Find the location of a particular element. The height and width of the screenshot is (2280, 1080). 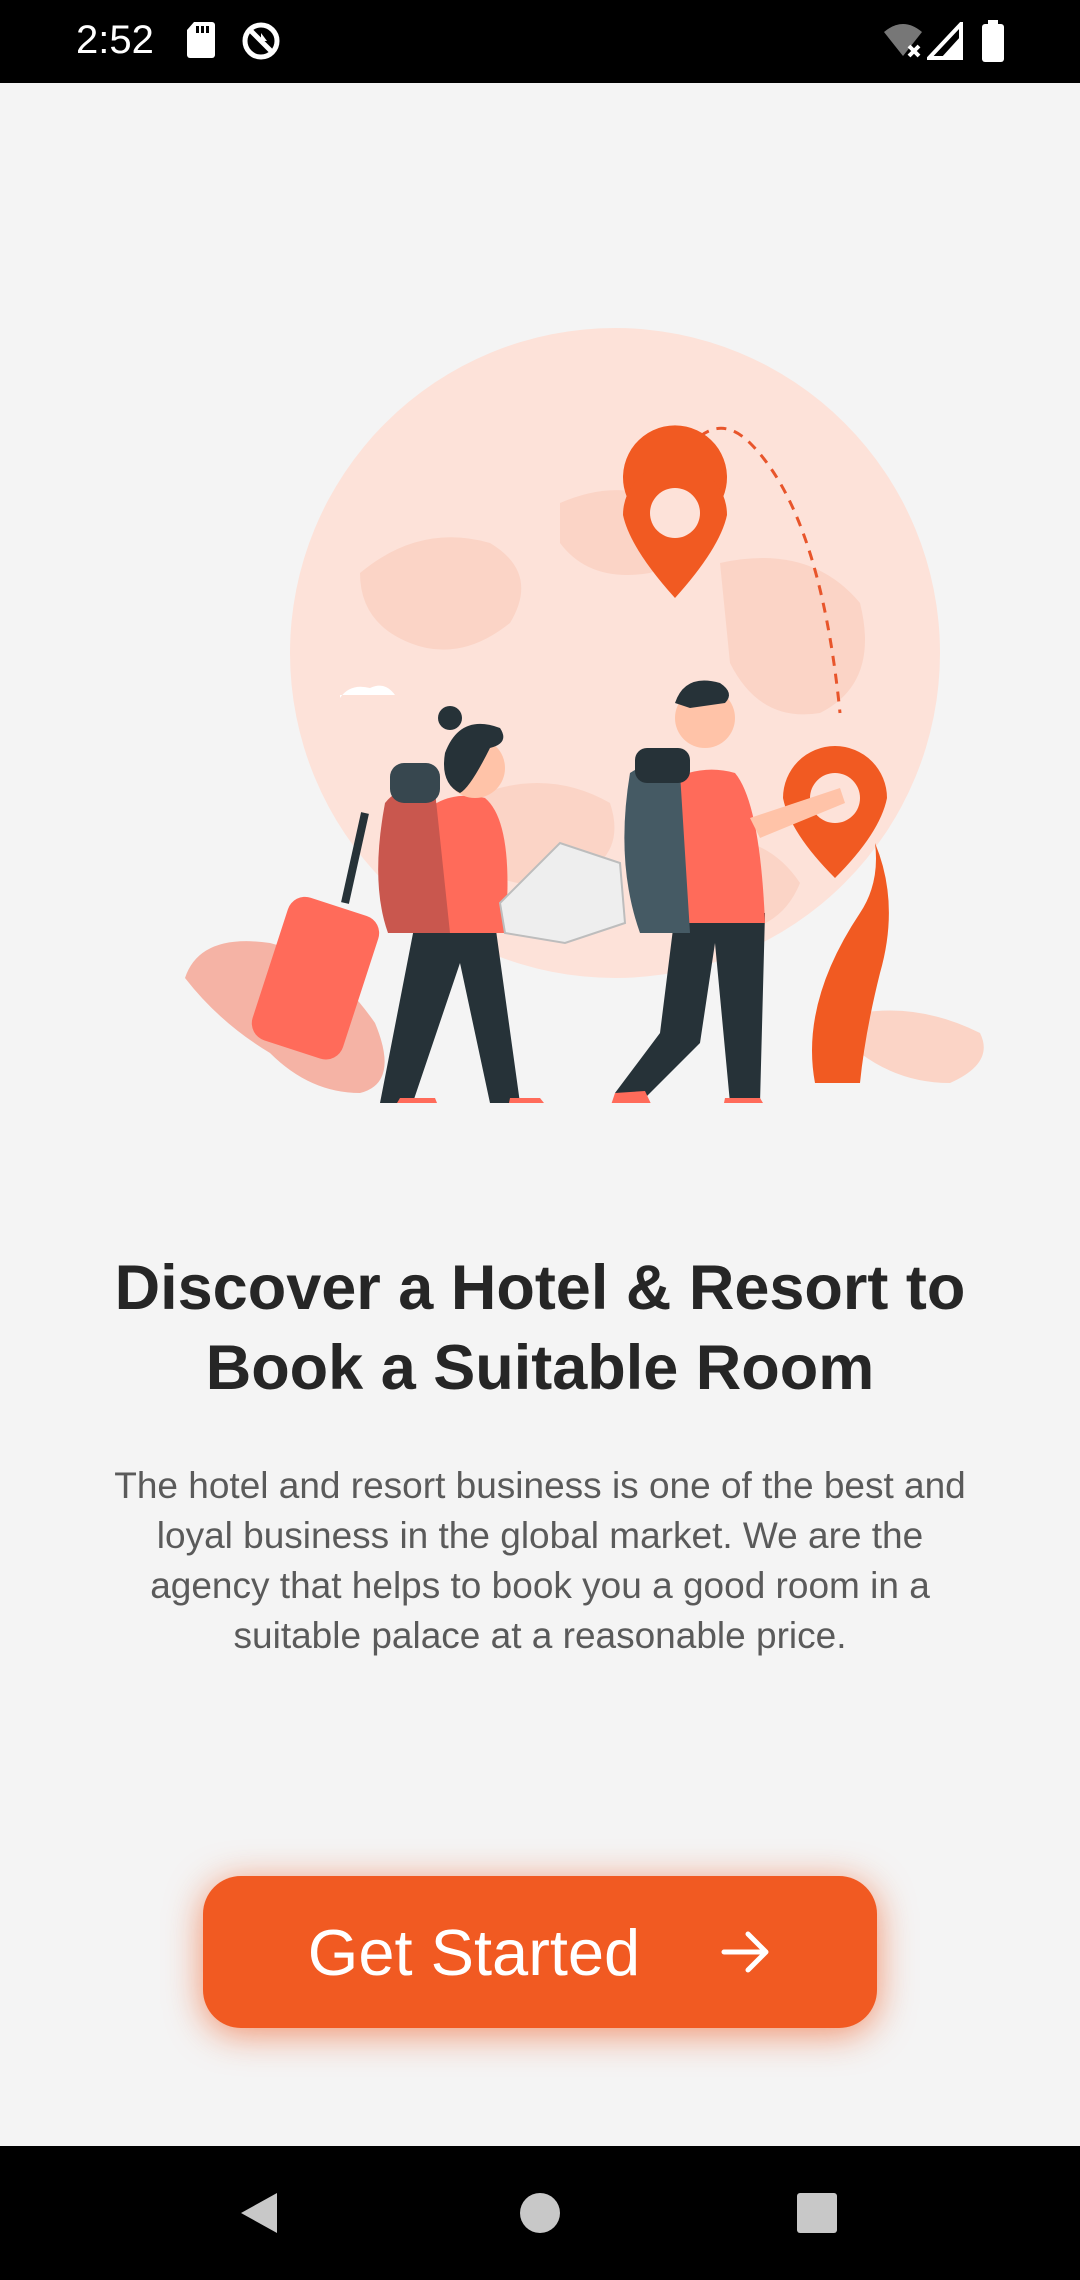

recents-icon is located at coordinates (817, 2213).